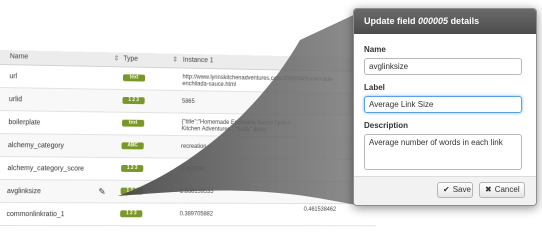  I want to click on label-input, so click(443, 104).